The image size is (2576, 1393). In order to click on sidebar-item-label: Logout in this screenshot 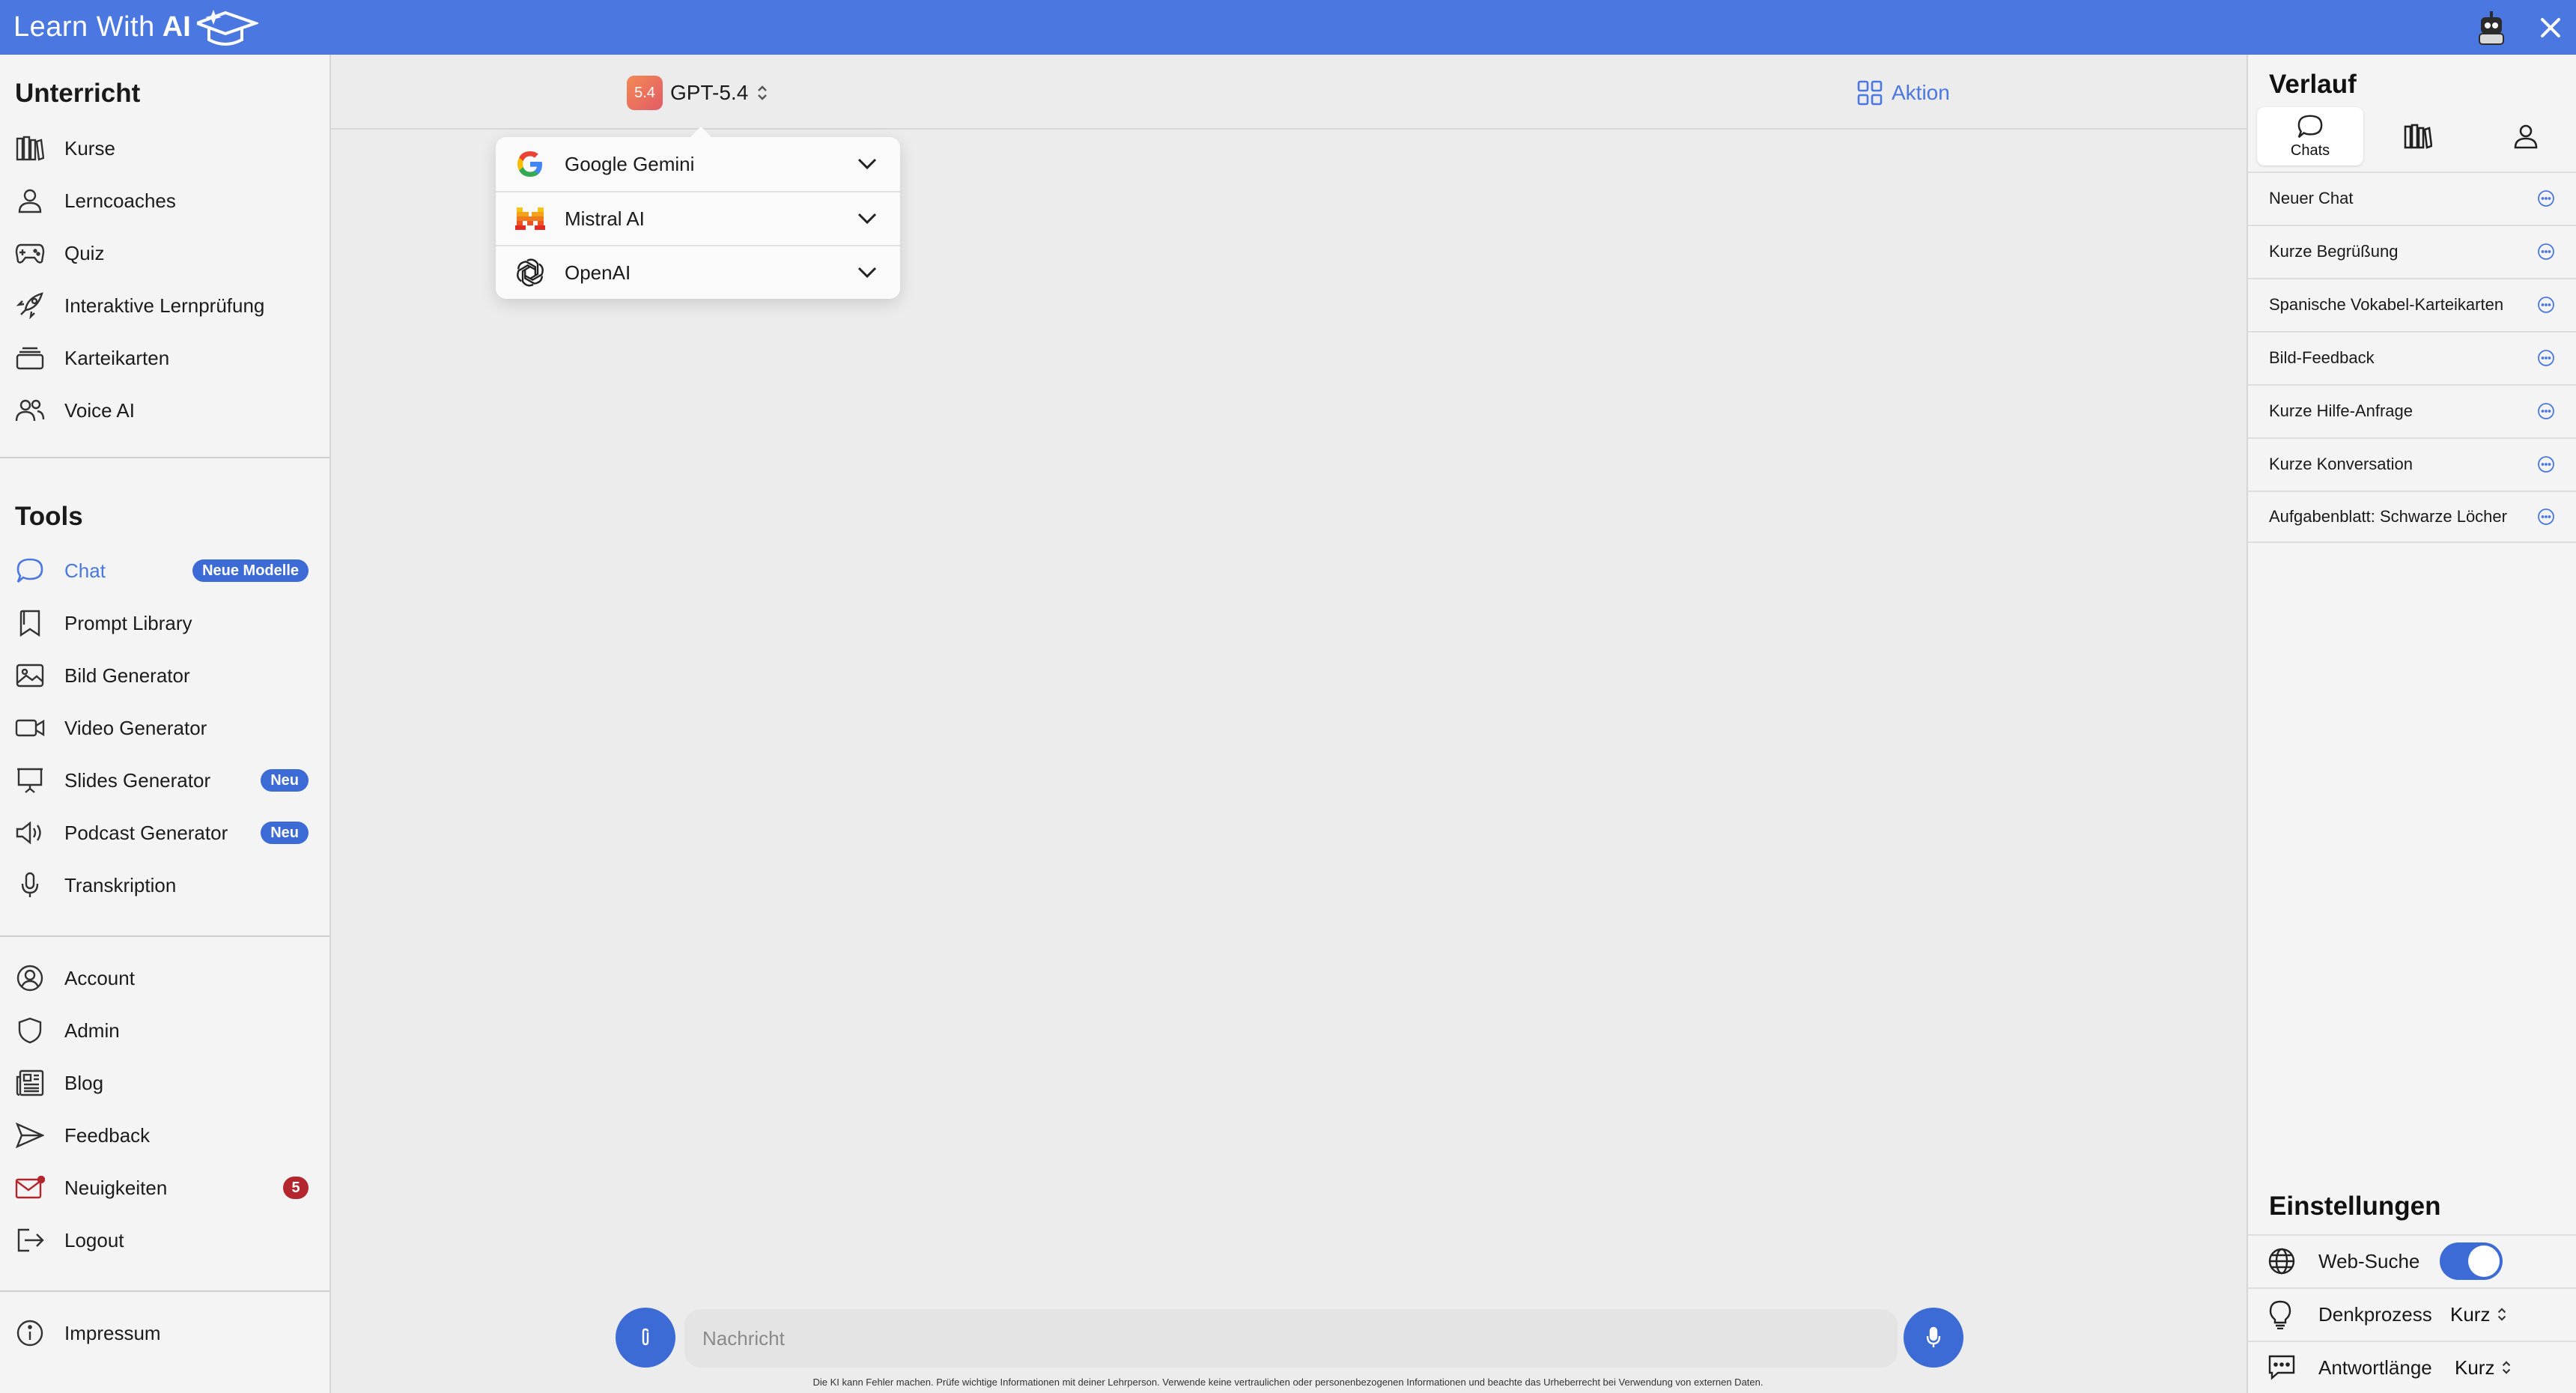, I will do `click(94, 1239)`.